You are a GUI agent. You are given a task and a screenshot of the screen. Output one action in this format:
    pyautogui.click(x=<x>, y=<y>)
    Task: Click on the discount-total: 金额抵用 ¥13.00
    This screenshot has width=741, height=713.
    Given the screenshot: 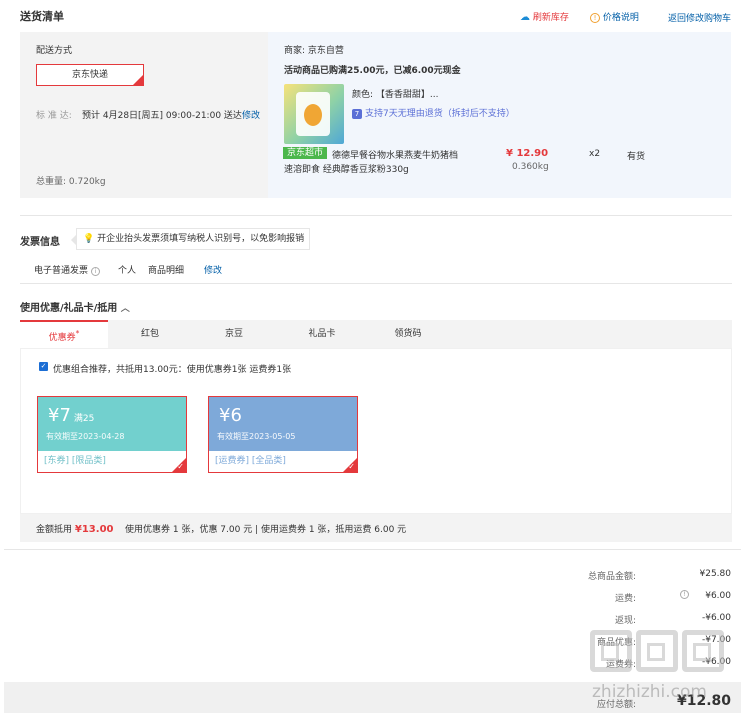 What is the action you would take?
    pyautogui.click(x=74, y=528)
    